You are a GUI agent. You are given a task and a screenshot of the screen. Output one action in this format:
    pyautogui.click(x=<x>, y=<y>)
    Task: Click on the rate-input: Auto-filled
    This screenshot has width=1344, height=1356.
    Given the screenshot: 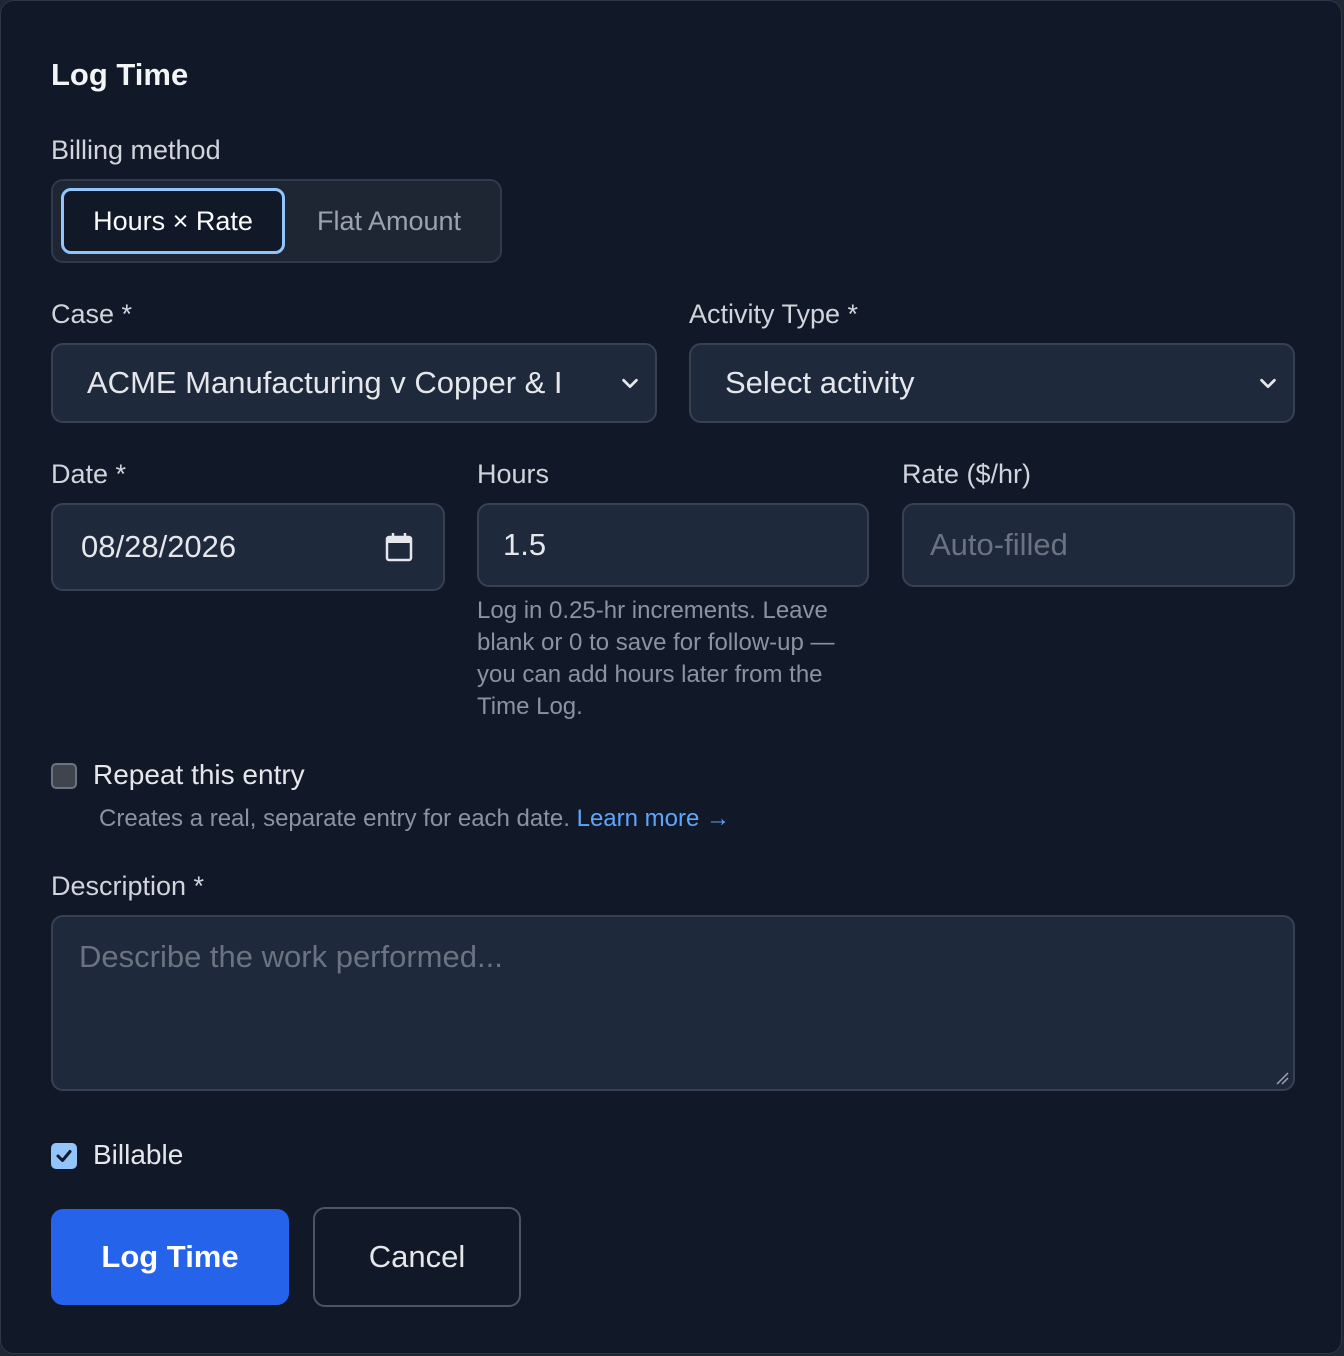 What is the action you would take?
    pyautogui.click(x=1098, y=545)
    